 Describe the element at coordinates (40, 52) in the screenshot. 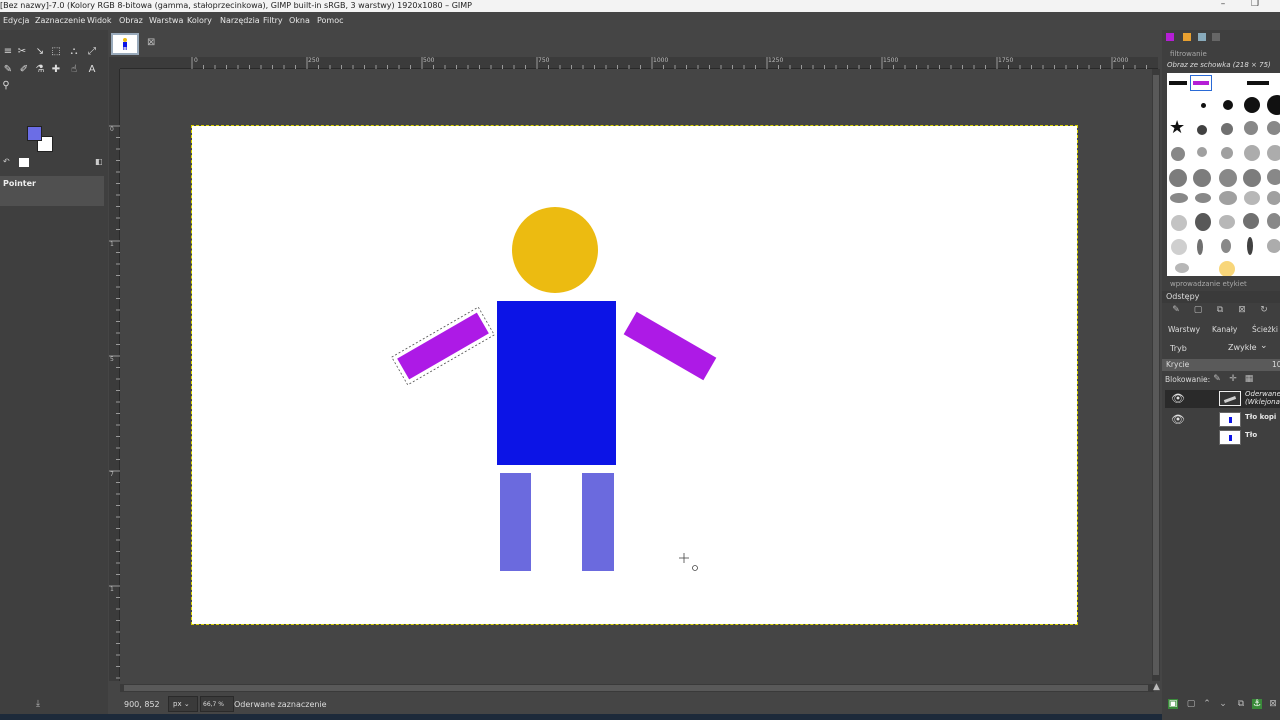

I see `warp-tool-icon: ↘` at that location.